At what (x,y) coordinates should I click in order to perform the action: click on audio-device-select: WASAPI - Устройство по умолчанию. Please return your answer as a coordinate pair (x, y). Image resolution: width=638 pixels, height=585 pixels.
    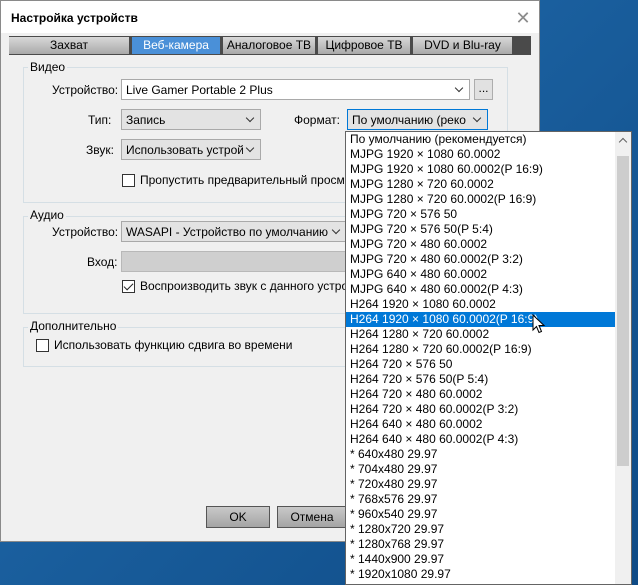
    Looking at the image, I should click on (234, 231).